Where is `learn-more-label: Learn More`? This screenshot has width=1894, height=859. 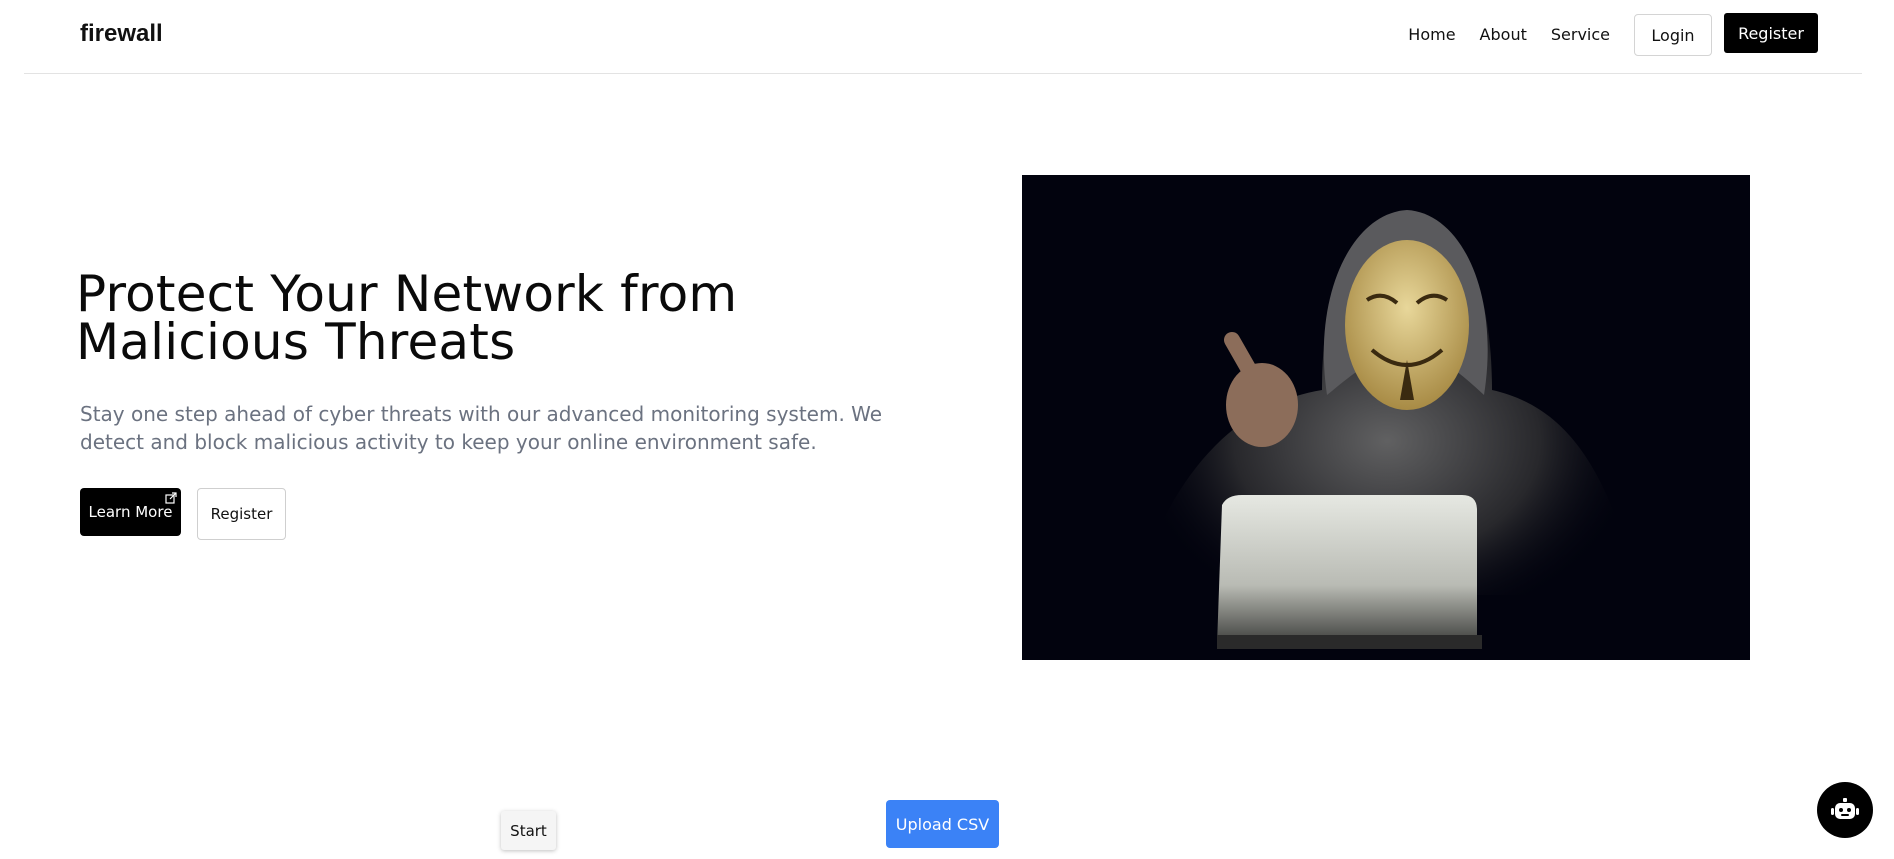 learn-more-label: Learn More is located at coordinates (130, 512).